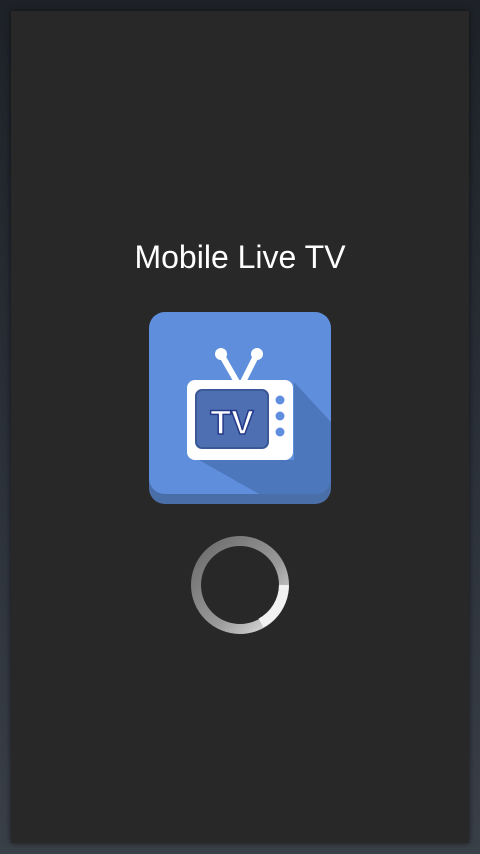 This screenshot has height=854, width=480. I want to click on spinner-icon, so click(240, 585).